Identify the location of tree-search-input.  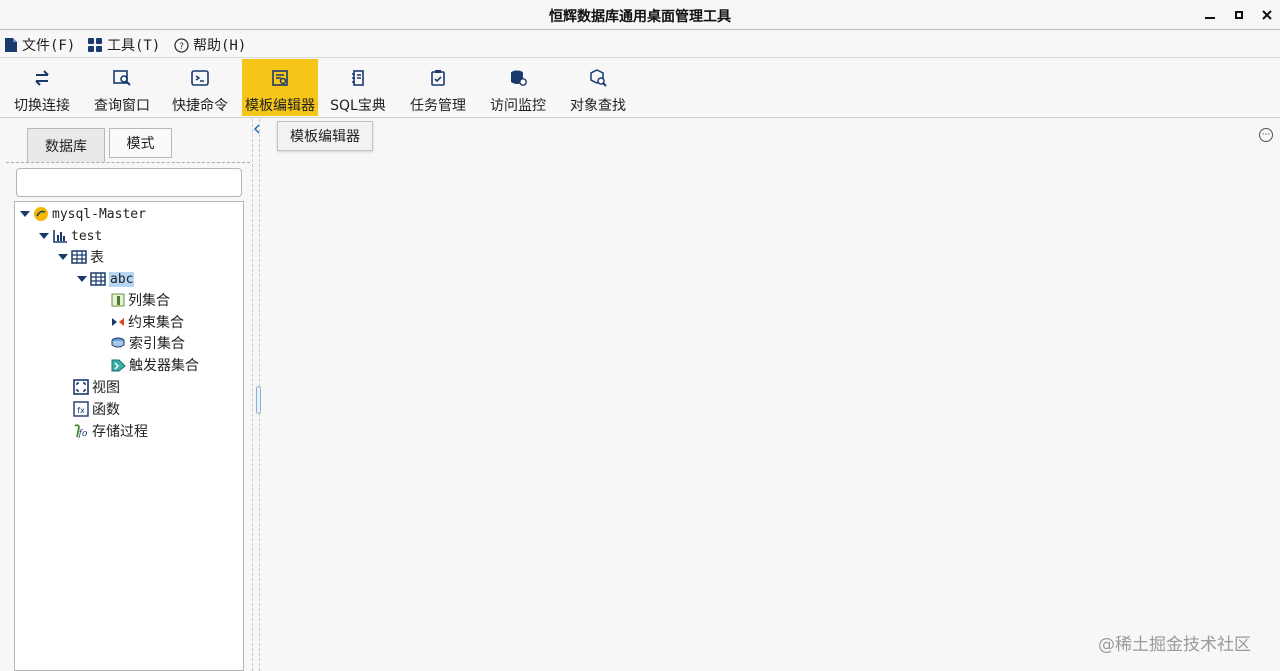
(129, 182).